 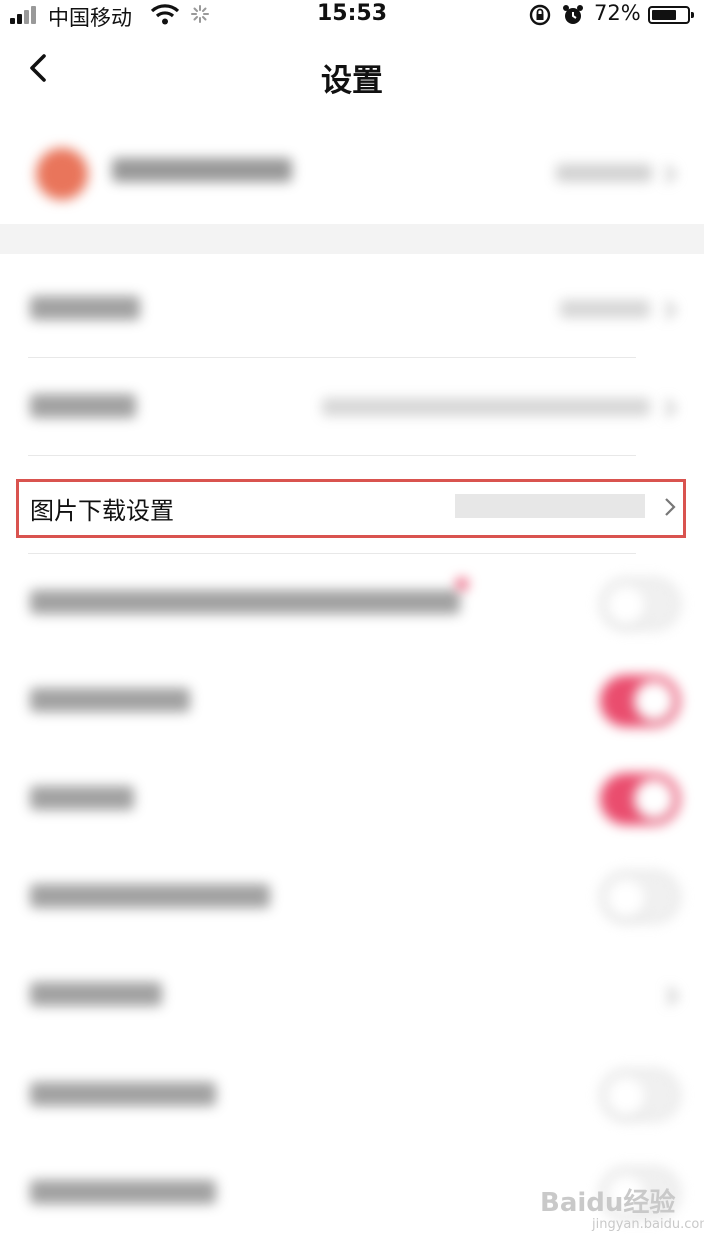 What do you see at coordinates (573, 14) in the screenshot?
I see `alarm-icon` at bounding box center [573, 14].